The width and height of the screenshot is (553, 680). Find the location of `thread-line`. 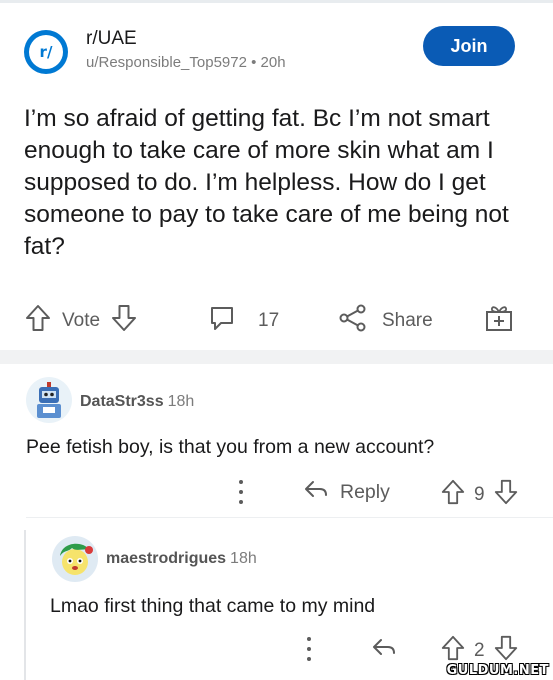

thread-line is located at coordinates (25, 605).